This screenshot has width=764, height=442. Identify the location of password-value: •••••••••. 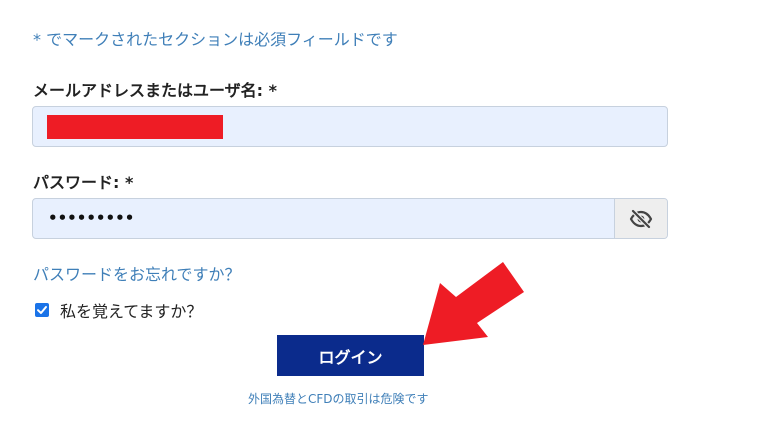
(91, 218).